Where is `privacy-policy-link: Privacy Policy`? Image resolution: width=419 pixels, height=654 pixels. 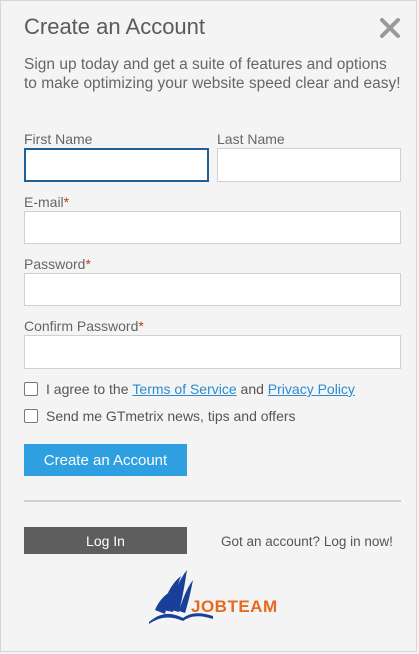
privacy-policy-link: Privacy Policy is located at coordinates (311, 389).